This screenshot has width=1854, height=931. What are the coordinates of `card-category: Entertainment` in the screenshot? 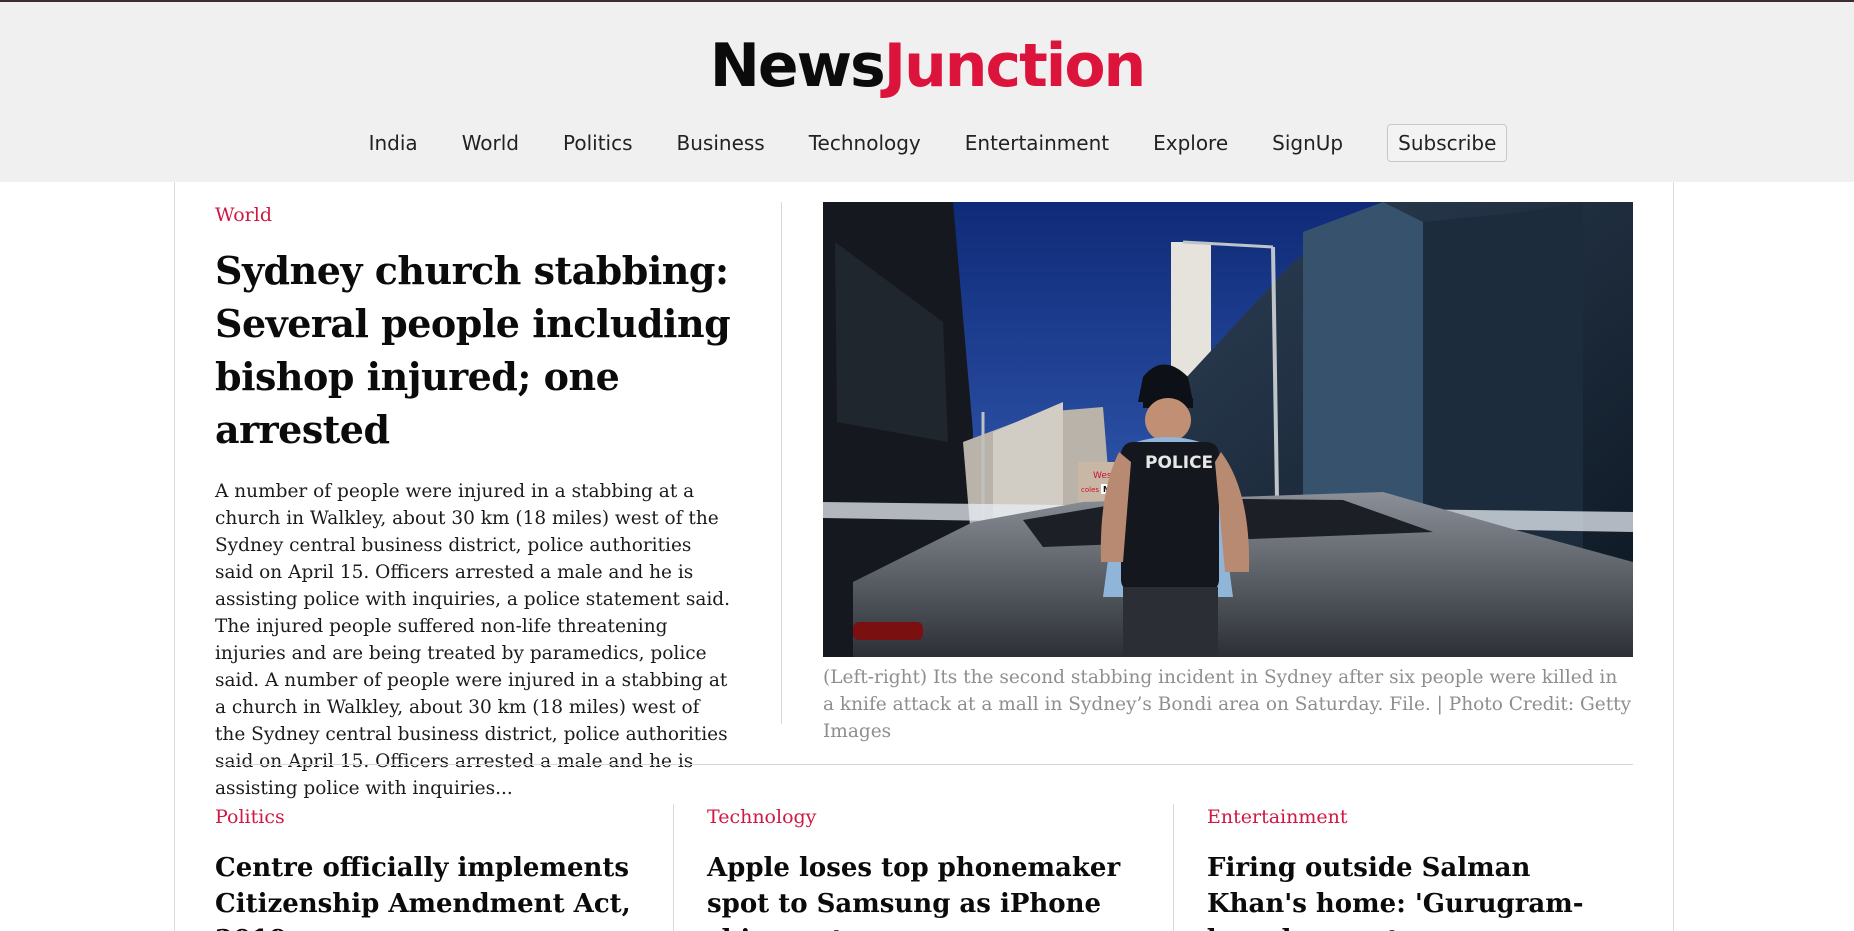 It's located at (1422, 817).